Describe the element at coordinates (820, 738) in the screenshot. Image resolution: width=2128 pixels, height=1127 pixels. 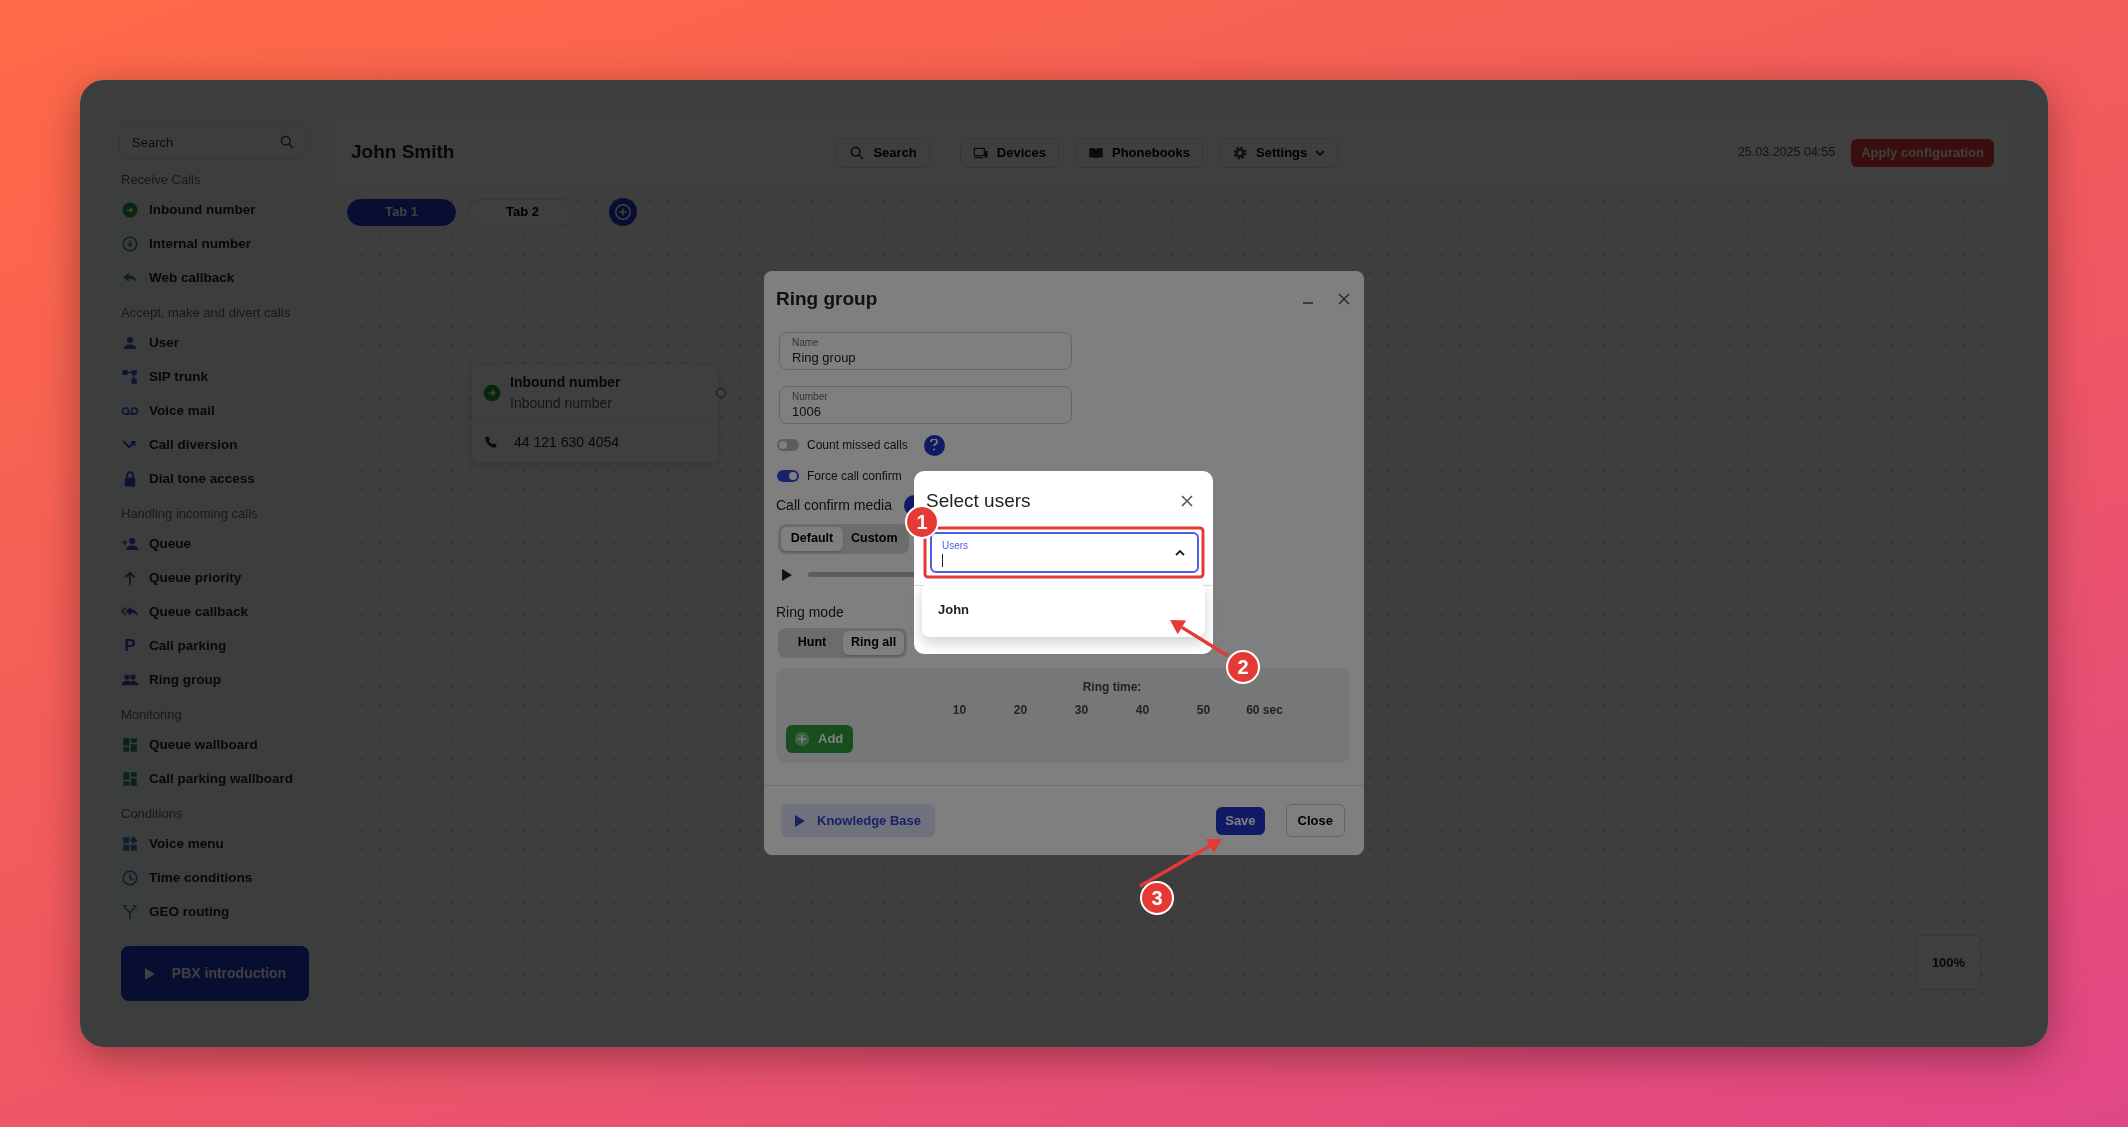
I see `add-button: Add` at that location.